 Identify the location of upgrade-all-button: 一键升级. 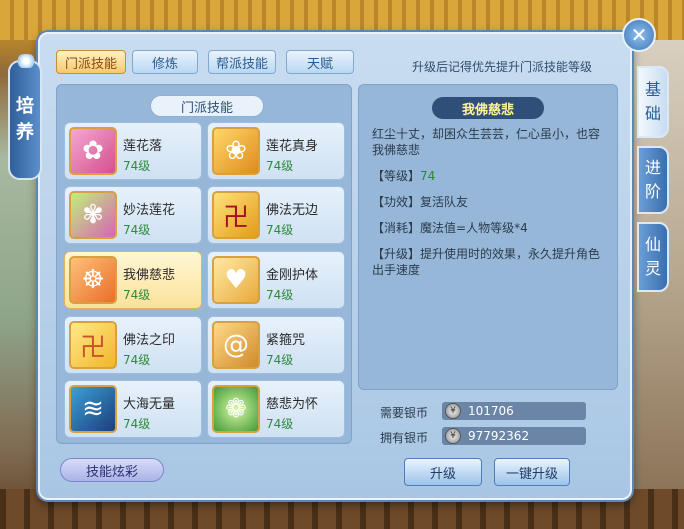
(532, 472).